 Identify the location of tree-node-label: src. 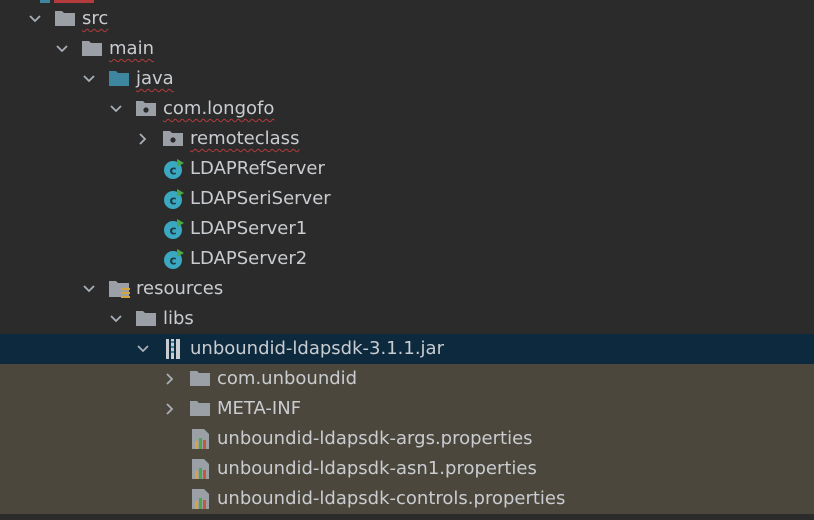
(95, 18).